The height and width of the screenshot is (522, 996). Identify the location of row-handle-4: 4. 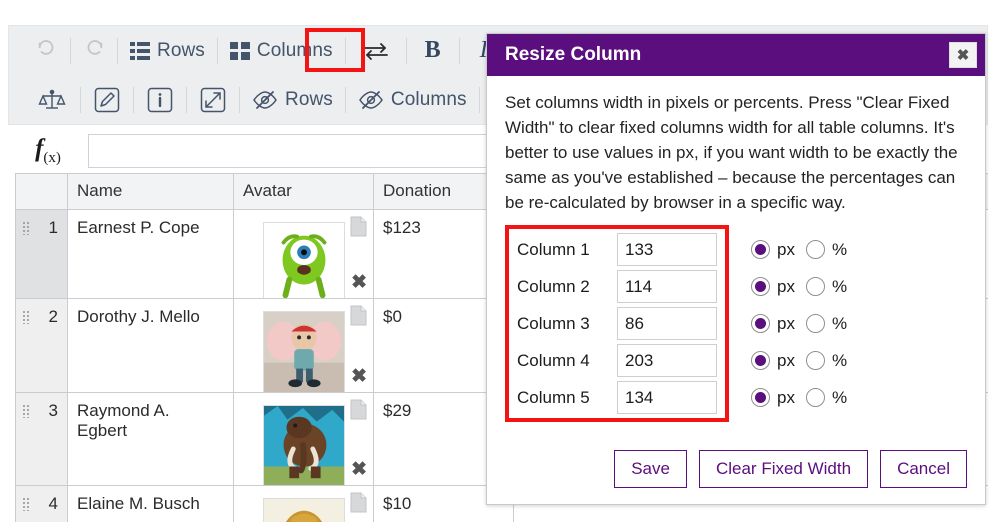
(42, 504).